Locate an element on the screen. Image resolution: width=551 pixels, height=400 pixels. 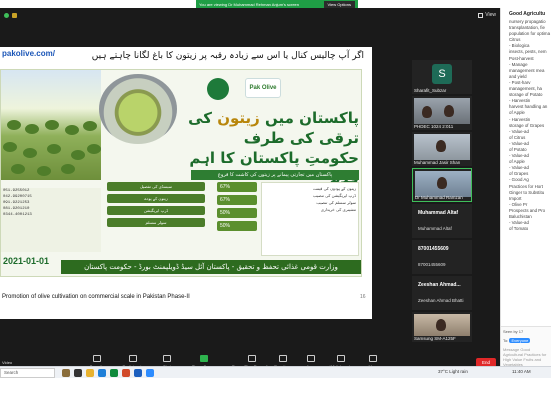
subsidy-item: ڈرپ ایریگیشن is located at coordinates (156, 210).